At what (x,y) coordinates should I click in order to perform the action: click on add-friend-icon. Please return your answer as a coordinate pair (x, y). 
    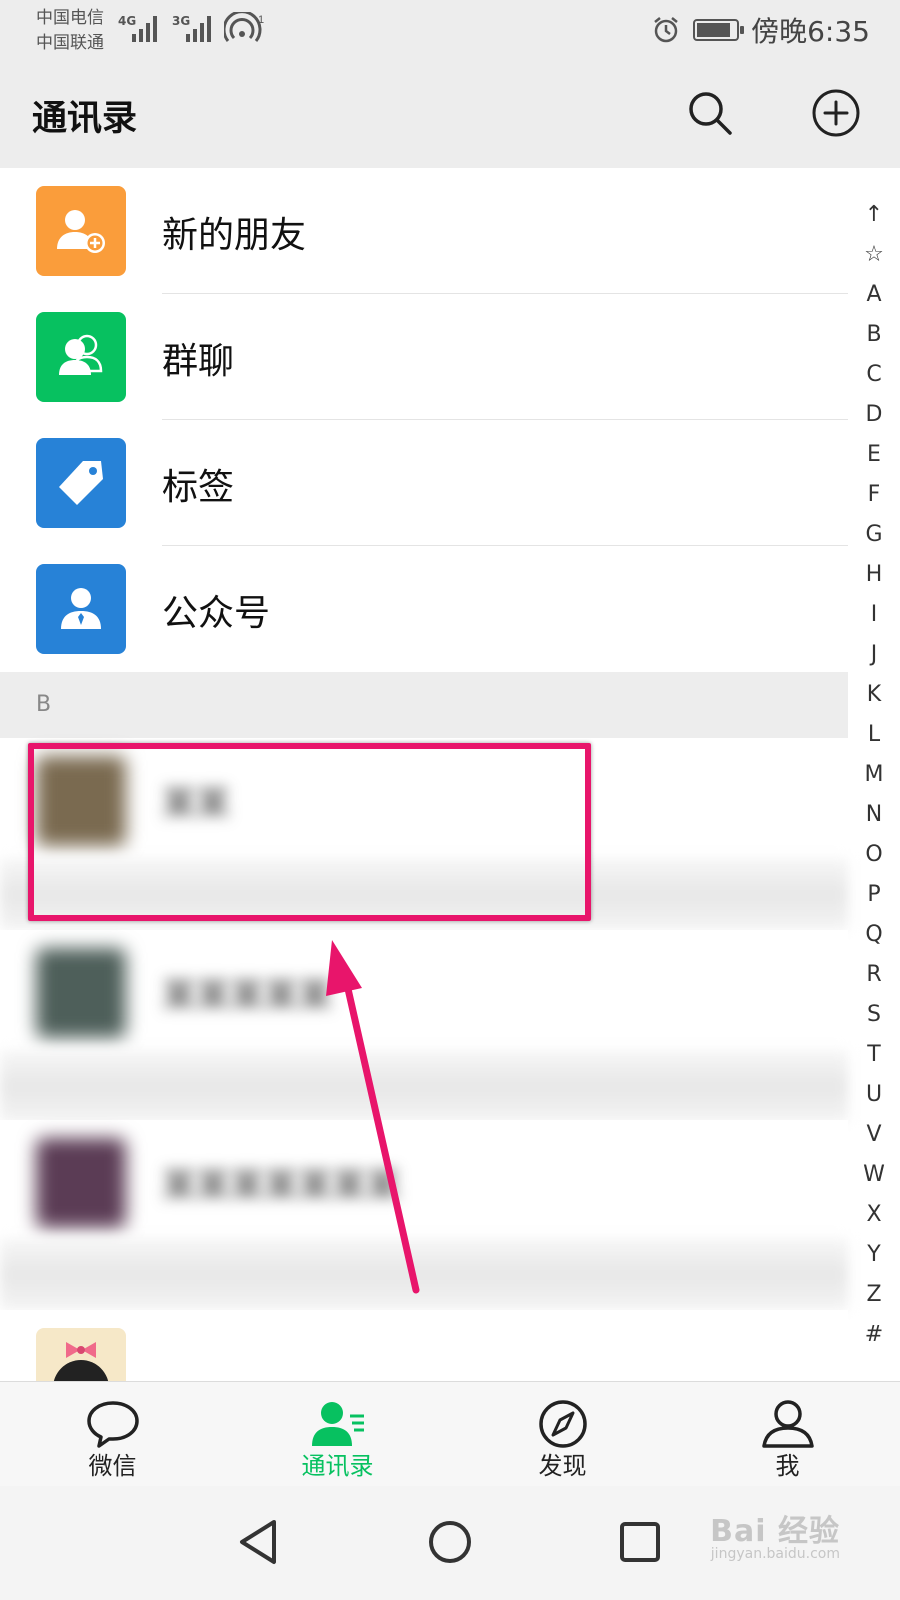
    Looking at the image, I should click on (81, 231).